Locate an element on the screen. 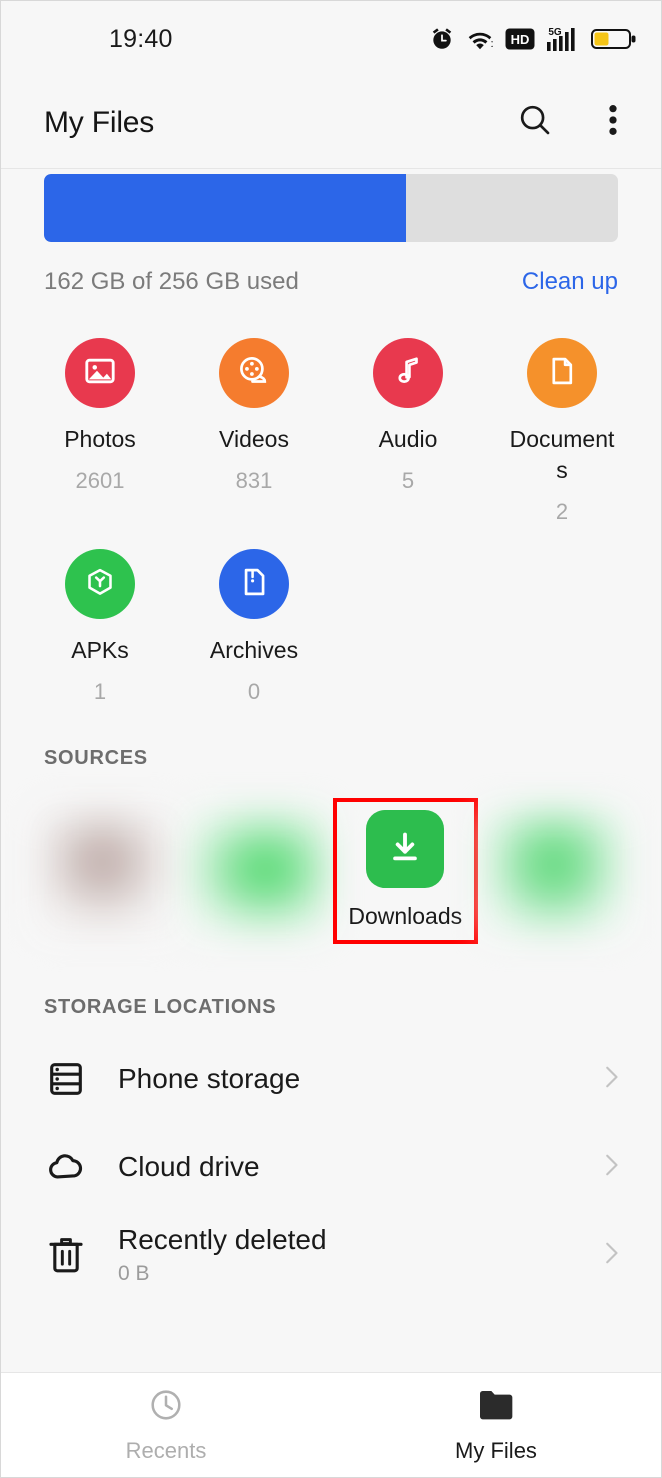  nav-label: Recents is located at coordinates (166, 1450).